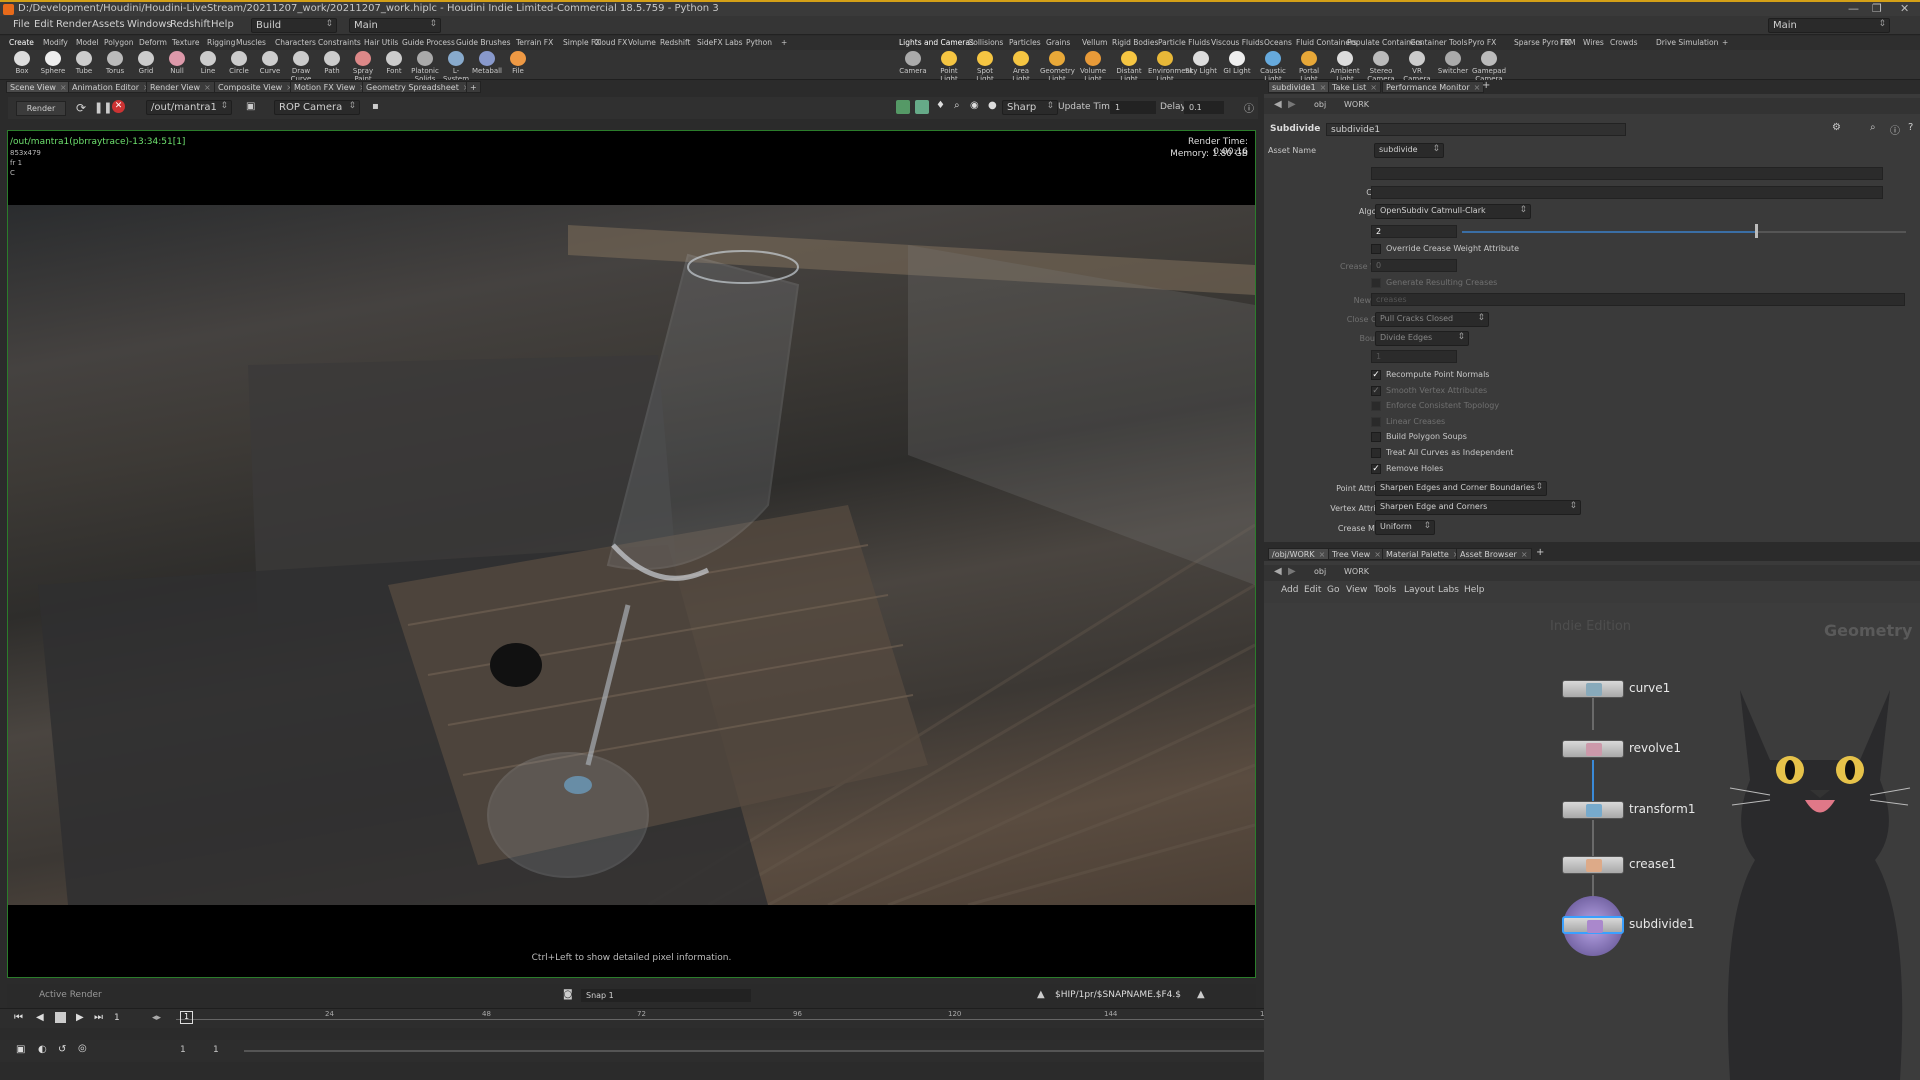 Image resolution: width=1920 pixels, height=1080 pixels. What do you see at coordinates (1422, 338) in the screenshot?
I see `boundary-dropdown: Divide Edges` at bounding box center [1422, 338].